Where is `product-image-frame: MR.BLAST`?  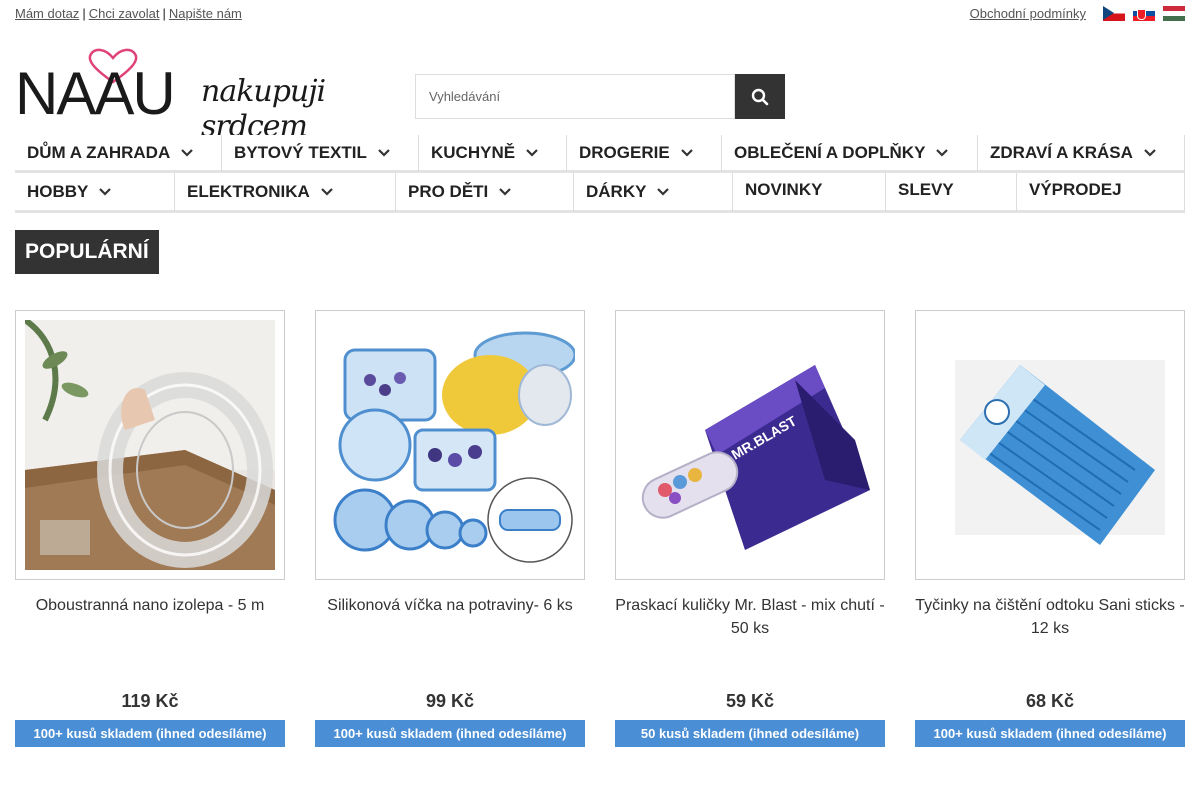 product-image-frame: MR.BLAST is located at coordinates (750, 445).